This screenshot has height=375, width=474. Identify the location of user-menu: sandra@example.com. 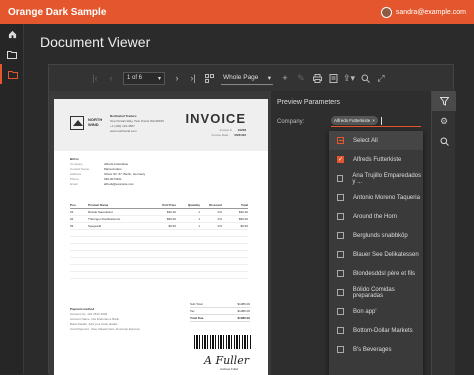
(423, 12).